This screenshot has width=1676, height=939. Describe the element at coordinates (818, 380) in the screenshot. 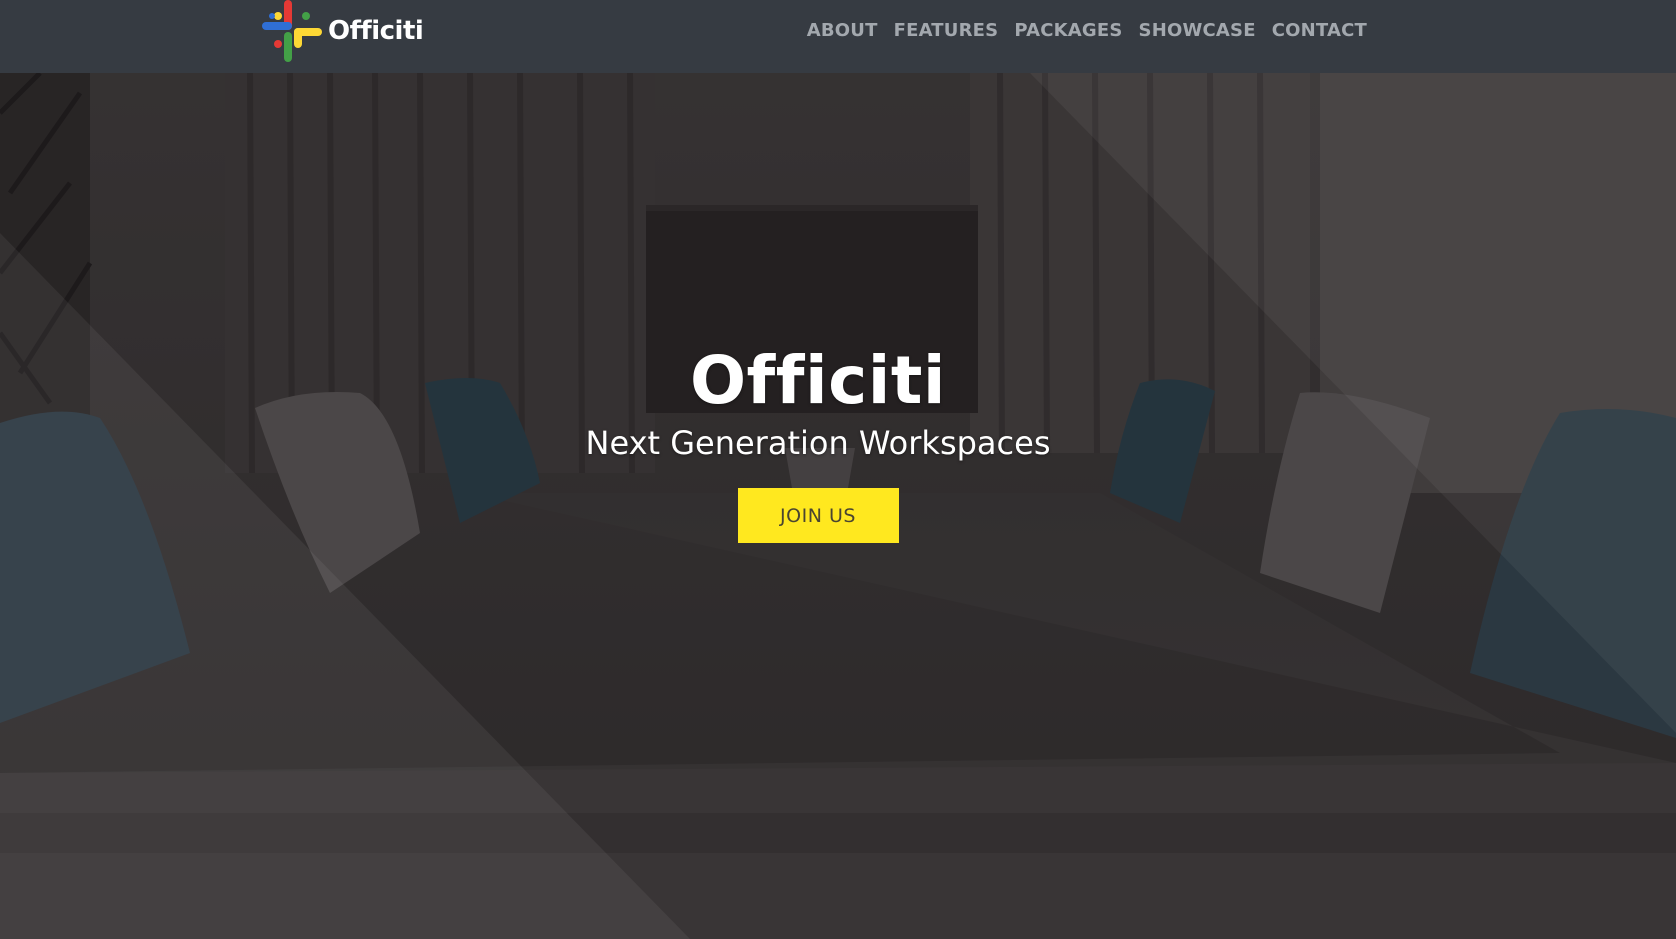

I see `hero-title: Officiti` at that location.